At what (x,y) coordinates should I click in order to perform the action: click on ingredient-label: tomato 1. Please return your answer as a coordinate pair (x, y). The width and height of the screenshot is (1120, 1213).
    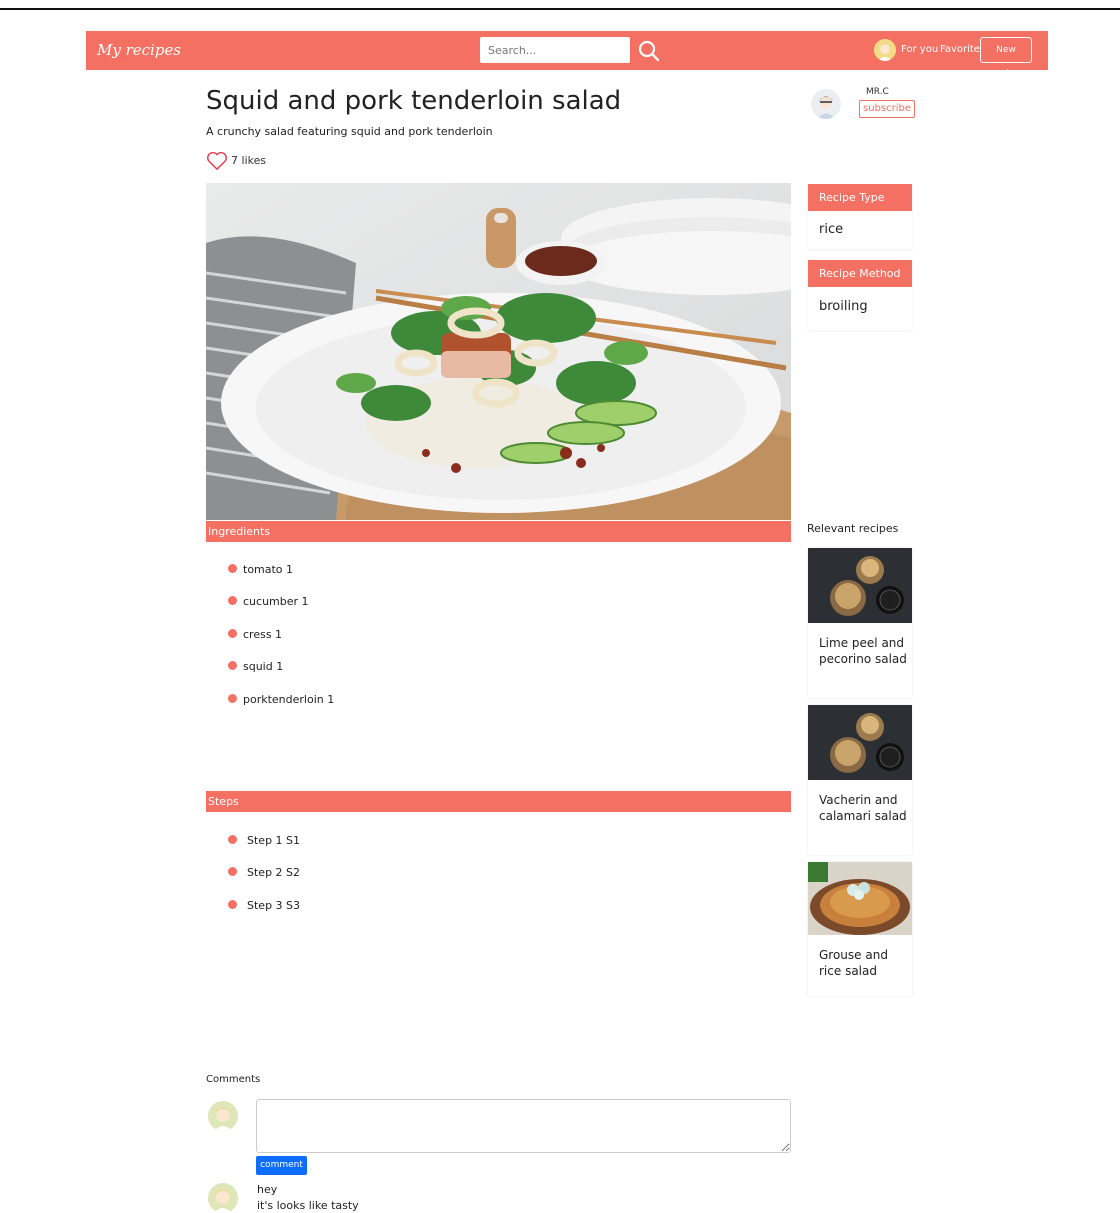
    Looking at the image, I should click on (268, 569).